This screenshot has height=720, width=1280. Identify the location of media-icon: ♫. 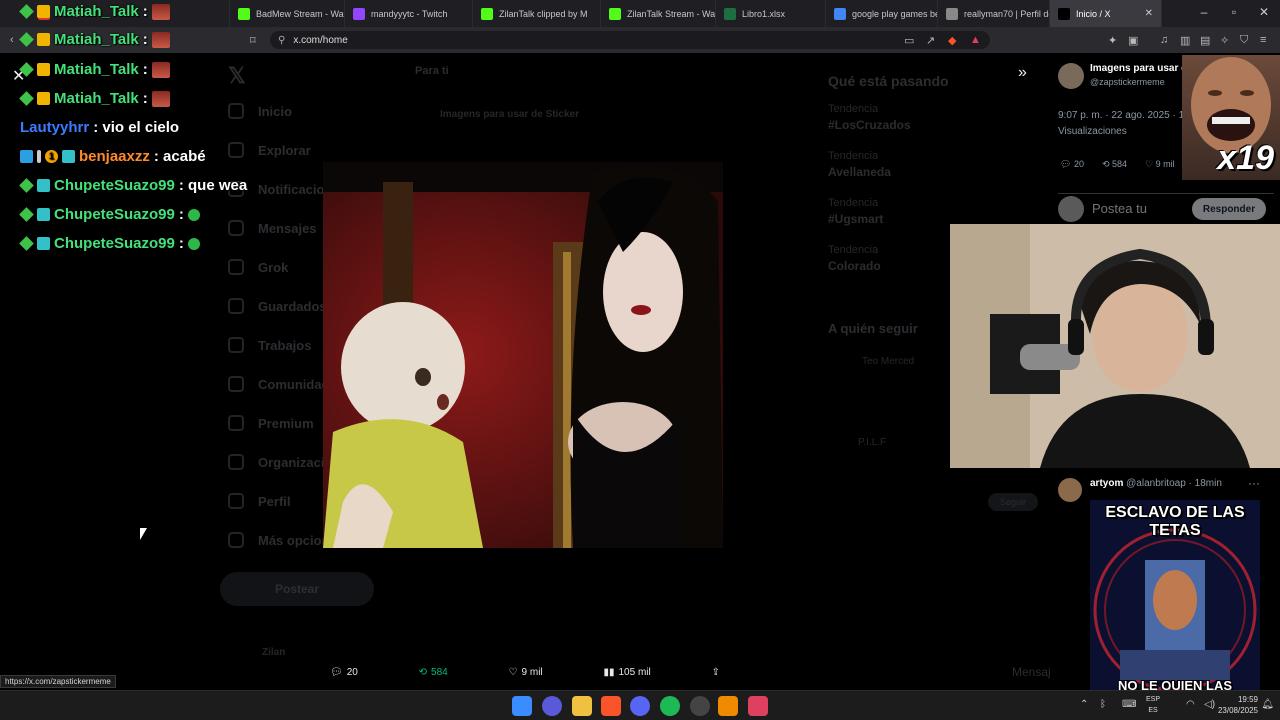
(1164, 40).